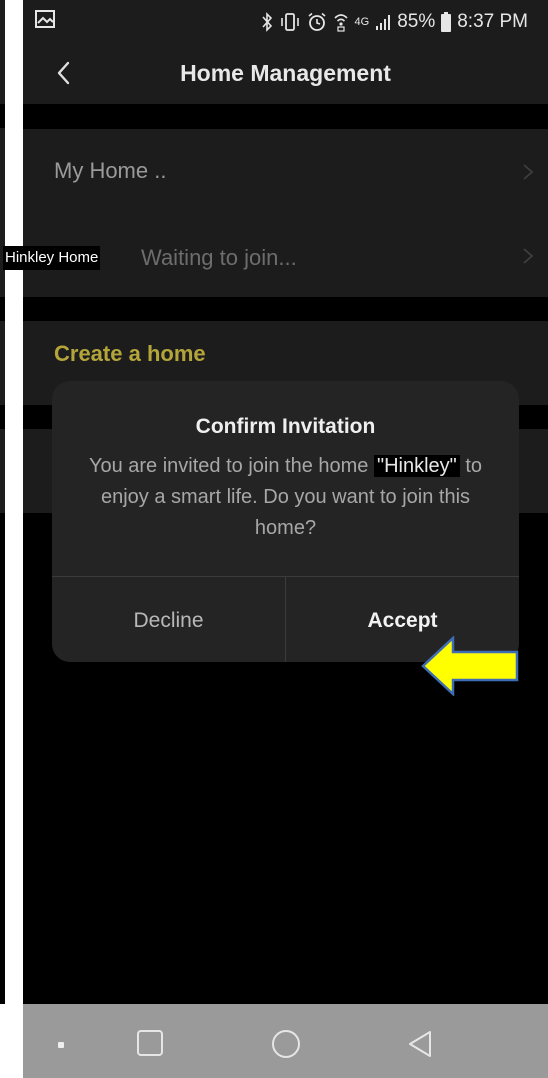 Image resolution: width=548 pixels, height=1078 pixels. I want to click on dialog-title: Confirm Invitation, so click(285, 426).